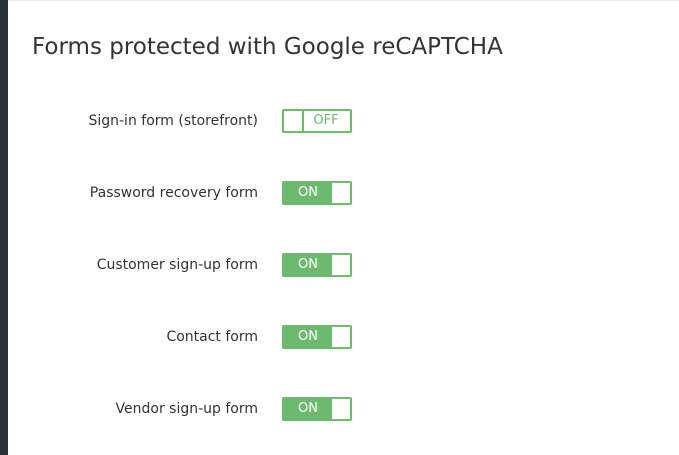 Image resolution: width=679 pixels, height=455 pixels. I want to click on section-title: Forms protected with Google reCAPTCHA, so click(267, 47).